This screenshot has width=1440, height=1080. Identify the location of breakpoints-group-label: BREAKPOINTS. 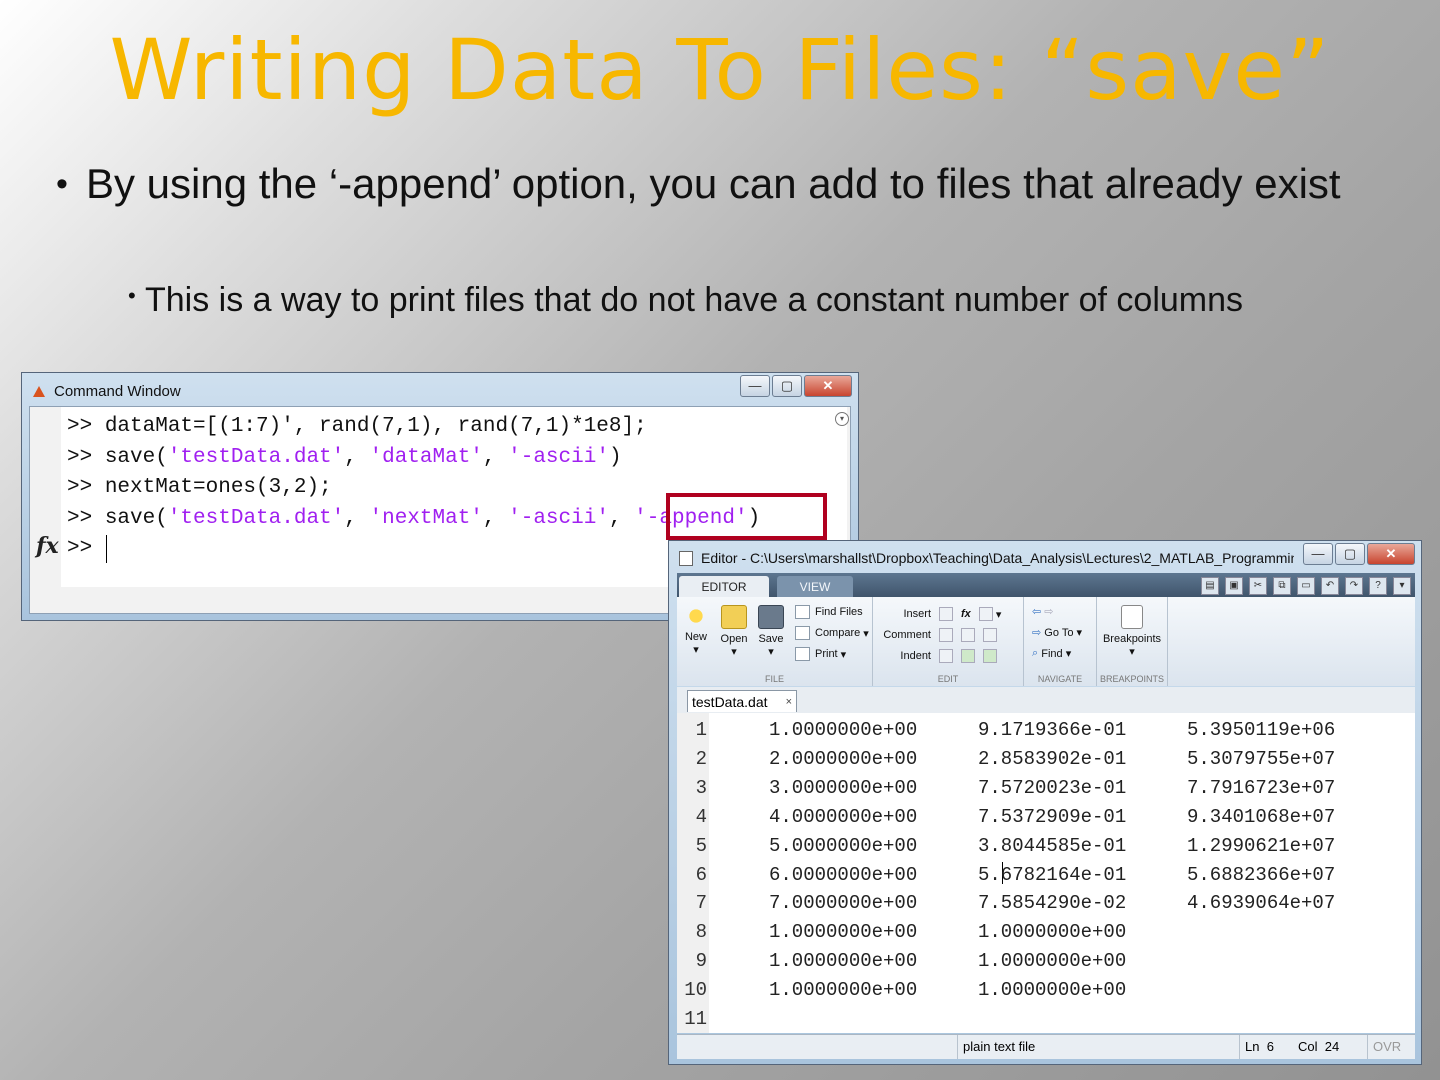
(1131, 679).